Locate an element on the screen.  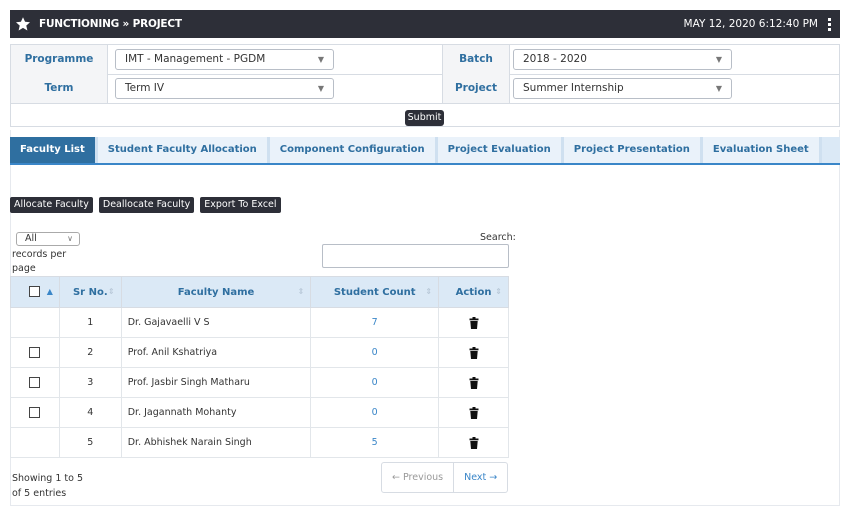
deallocate-faculty-button: Deallocate Faculty is located at coordinates (146, 205).